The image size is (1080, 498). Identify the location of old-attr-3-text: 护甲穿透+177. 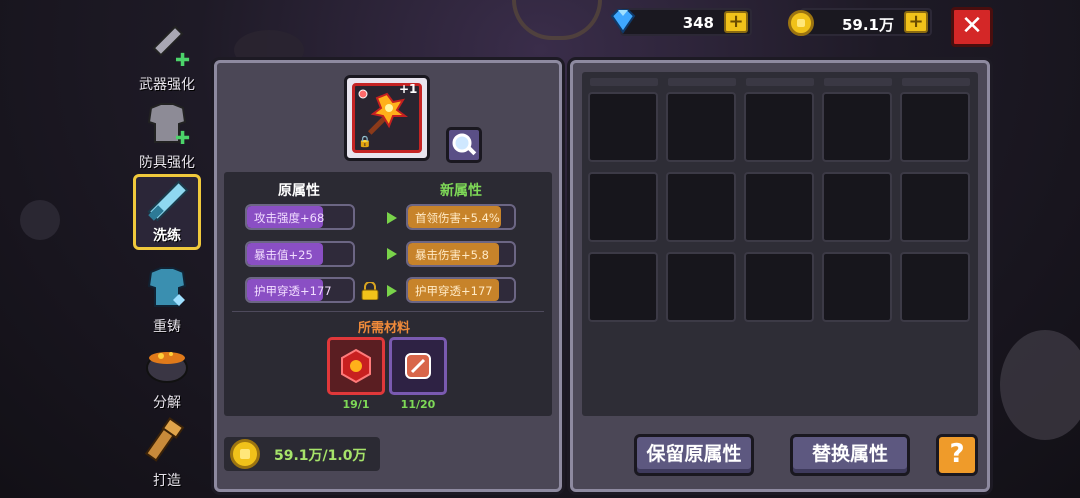
(293, 291).